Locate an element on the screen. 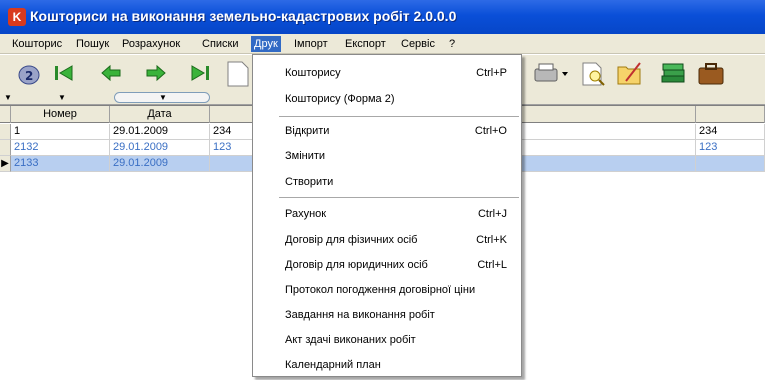  last-record-icon is located at coordinates (199, 73).